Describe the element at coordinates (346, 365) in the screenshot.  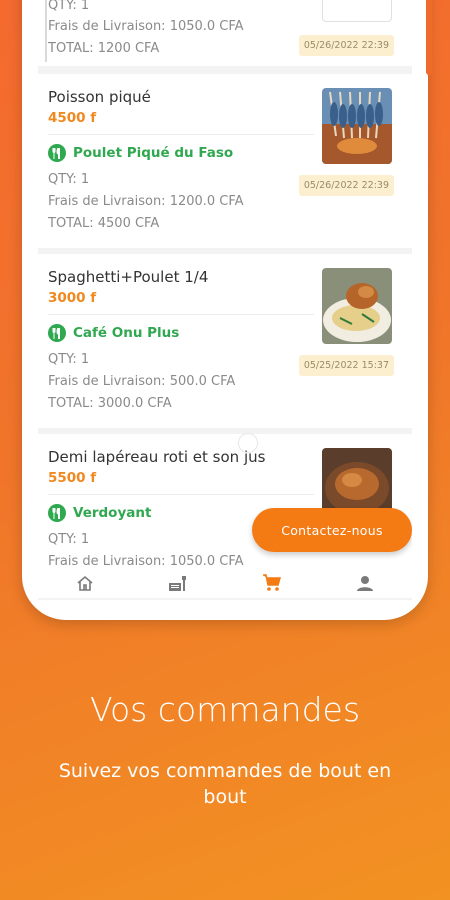
I see `order-date: 05/25/2022 15:37` at that location.